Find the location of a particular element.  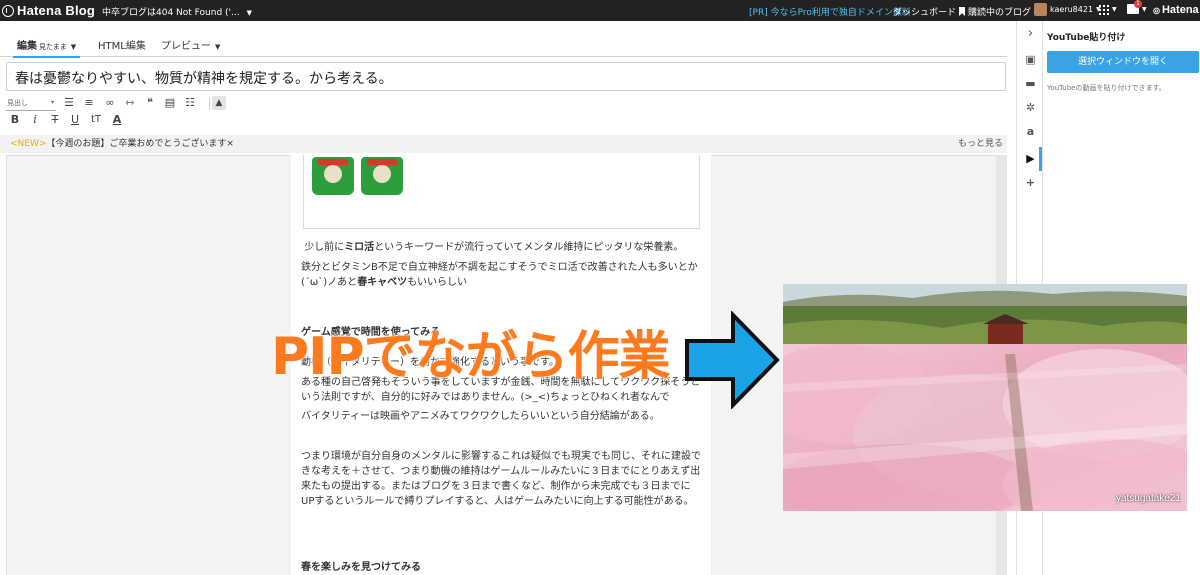

article-title-input: 春は憂鬱なりやすい、物質が精神を規定する。から考える。 is located at coordinates (506, 76).